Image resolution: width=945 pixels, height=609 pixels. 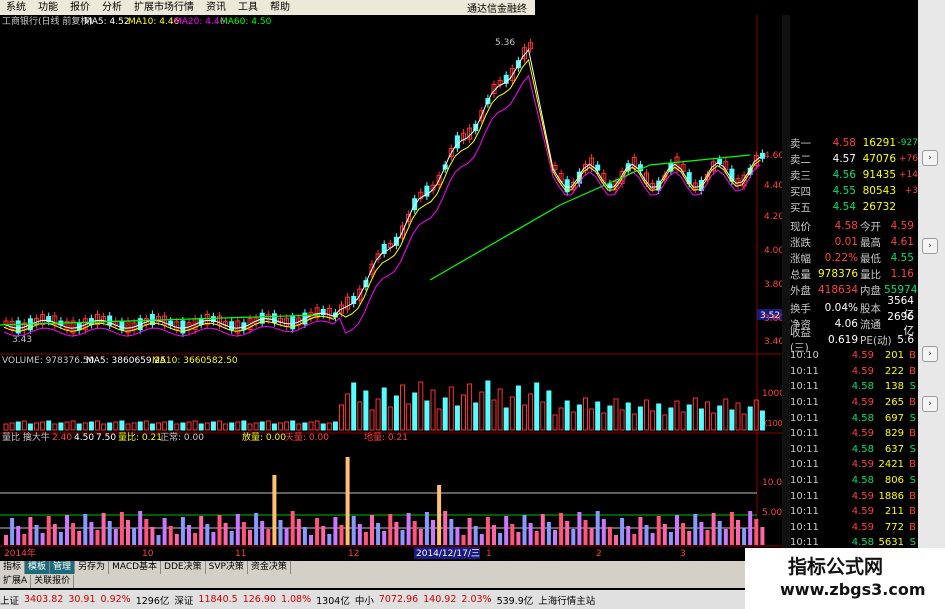 I want to click on tick-row: 10:11 4.59 1886 B, so click(x=854, y=496).